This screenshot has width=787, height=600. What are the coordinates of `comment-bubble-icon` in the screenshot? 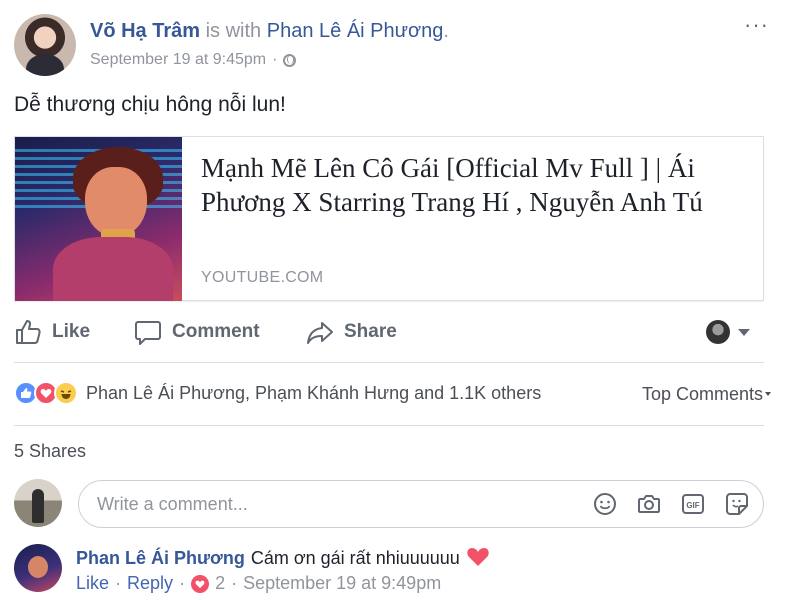 It's located at (148, 332).